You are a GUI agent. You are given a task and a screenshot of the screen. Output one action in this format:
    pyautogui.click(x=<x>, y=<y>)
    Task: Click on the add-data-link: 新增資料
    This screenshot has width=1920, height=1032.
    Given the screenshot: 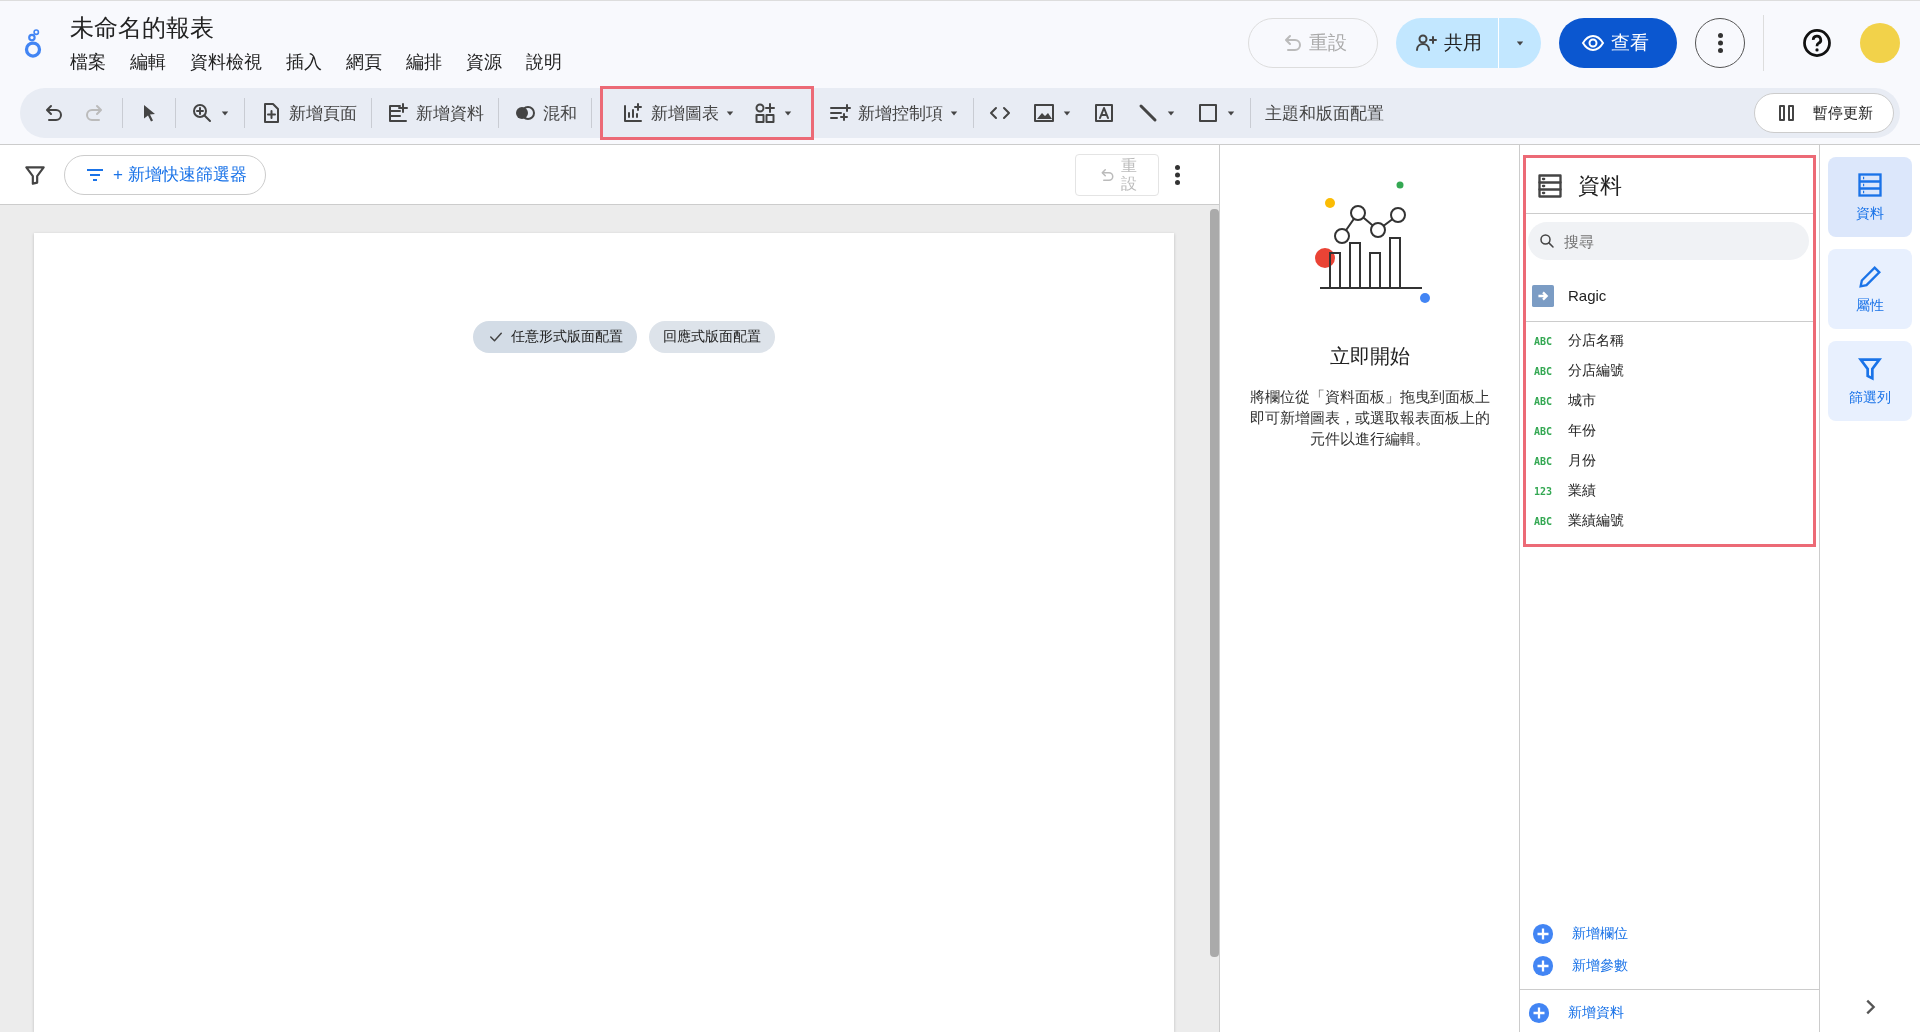 What is the action you would take?
    pyautogui.click(x=1576, y=1013)
    